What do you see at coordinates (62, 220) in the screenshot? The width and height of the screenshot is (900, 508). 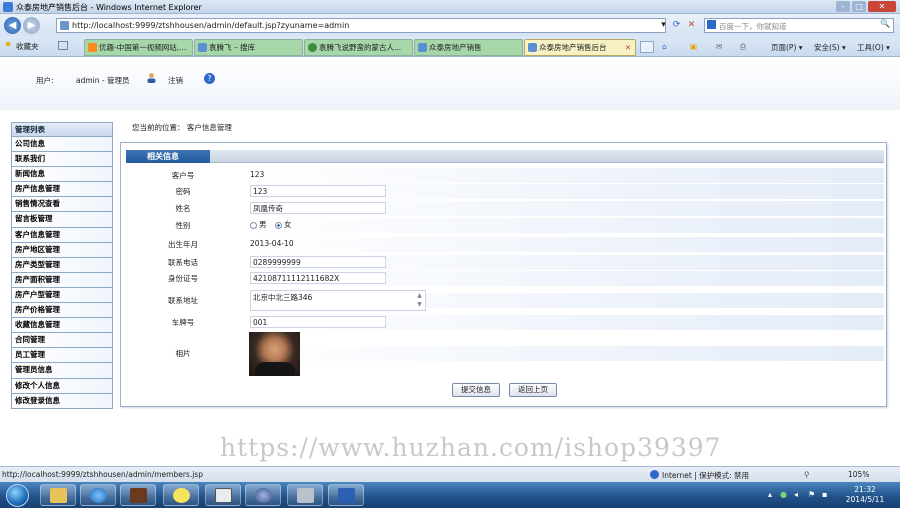 I see `sidebar-item-messages: 留言板管理` at bounding box center [62, 220].